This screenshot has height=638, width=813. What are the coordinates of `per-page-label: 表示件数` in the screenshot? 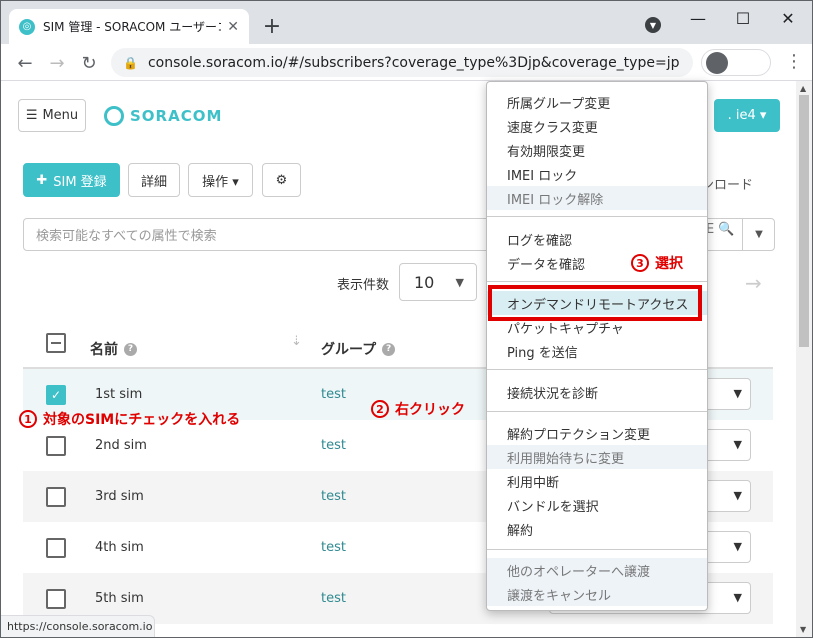 It's located at (363, 285).